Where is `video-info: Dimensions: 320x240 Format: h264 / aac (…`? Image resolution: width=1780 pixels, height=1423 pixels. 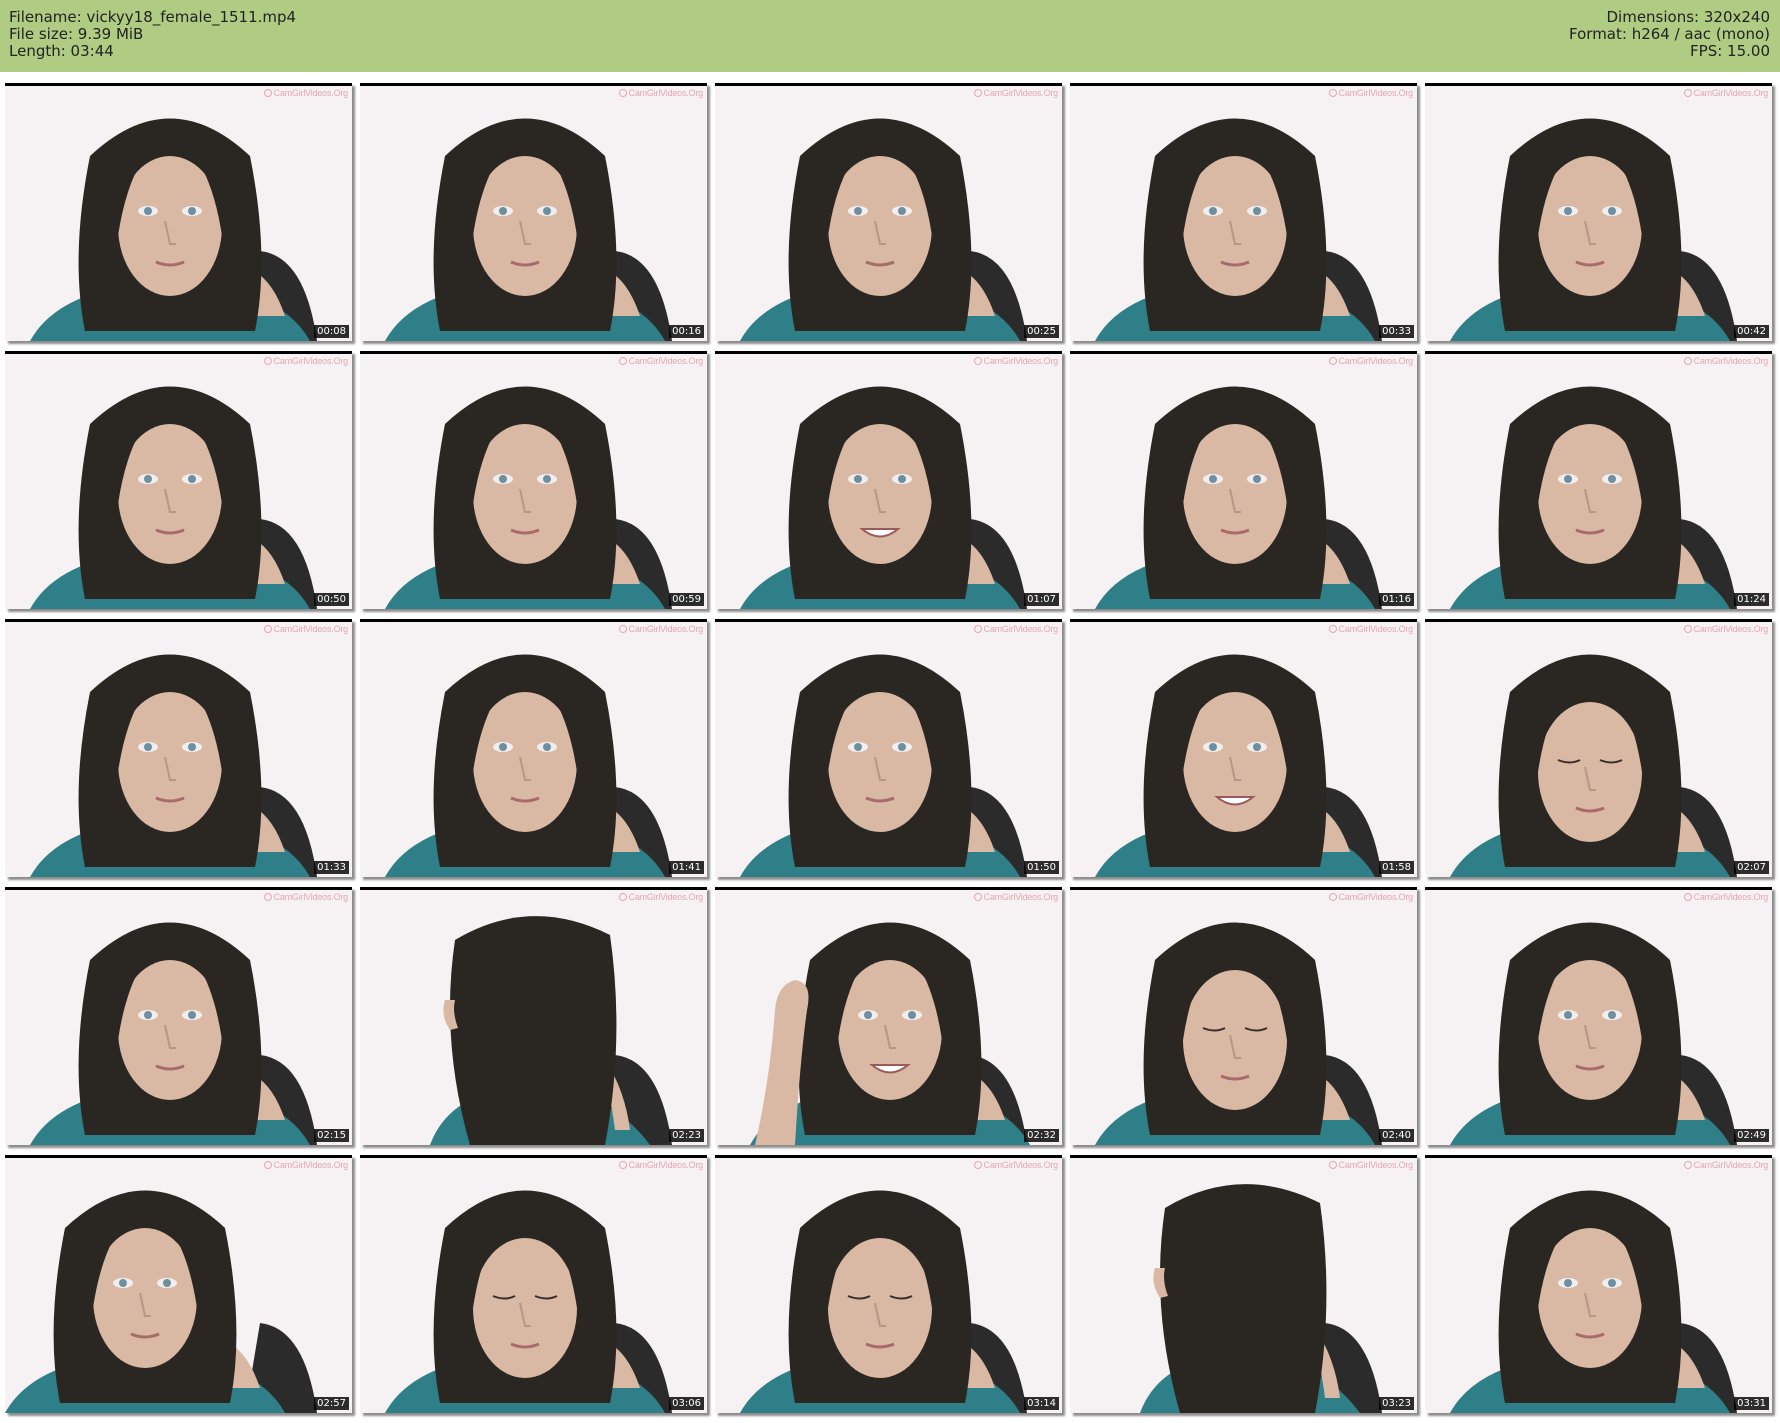 video-info: Dimensions: 320x240 Format: h264 / aac (… is located at coordinates (1669, 34).